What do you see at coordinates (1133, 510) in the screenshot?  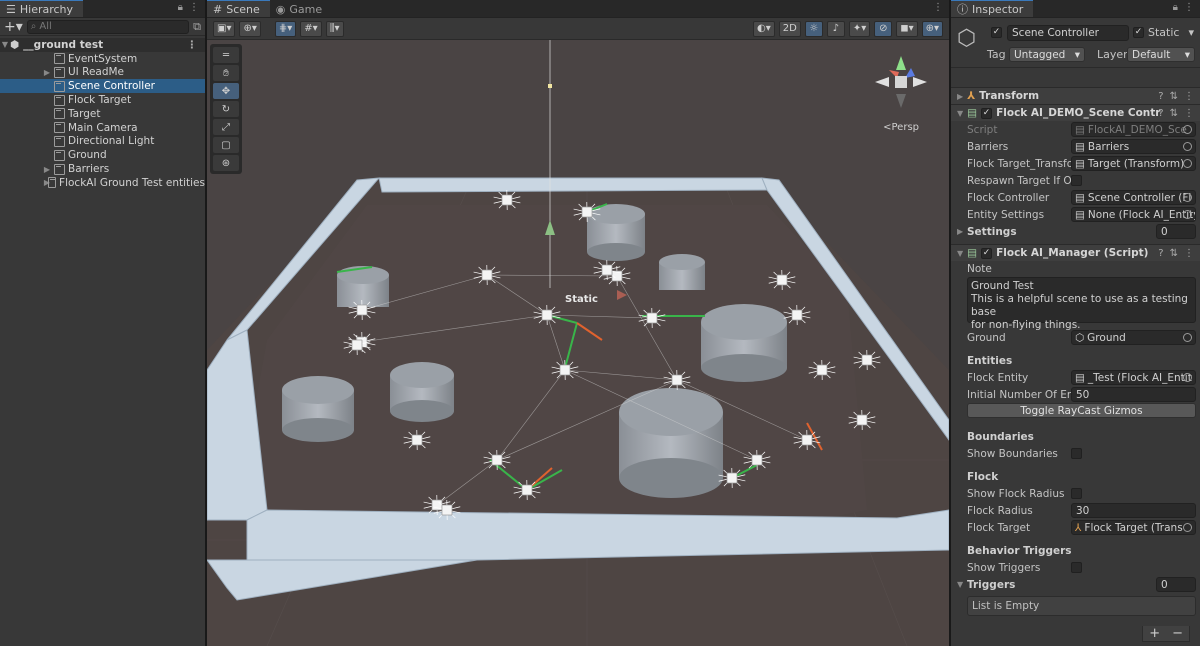 I see `flock-radius-field: 30` at bounding box center [1133, 510].